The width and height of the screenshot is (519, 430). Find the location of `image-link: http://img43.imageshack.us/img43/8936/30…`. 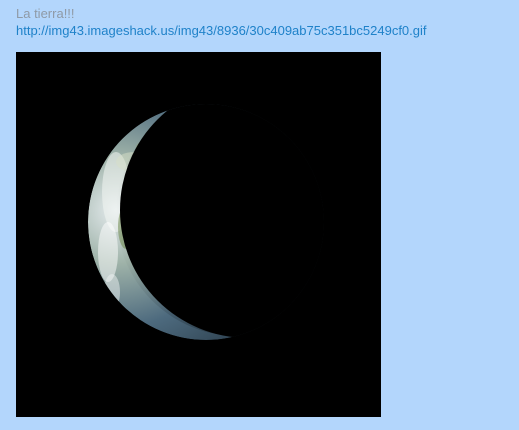

image-link: http://img43.imageshack.us/img43/8936/30… is located at coordinates (221, 31).